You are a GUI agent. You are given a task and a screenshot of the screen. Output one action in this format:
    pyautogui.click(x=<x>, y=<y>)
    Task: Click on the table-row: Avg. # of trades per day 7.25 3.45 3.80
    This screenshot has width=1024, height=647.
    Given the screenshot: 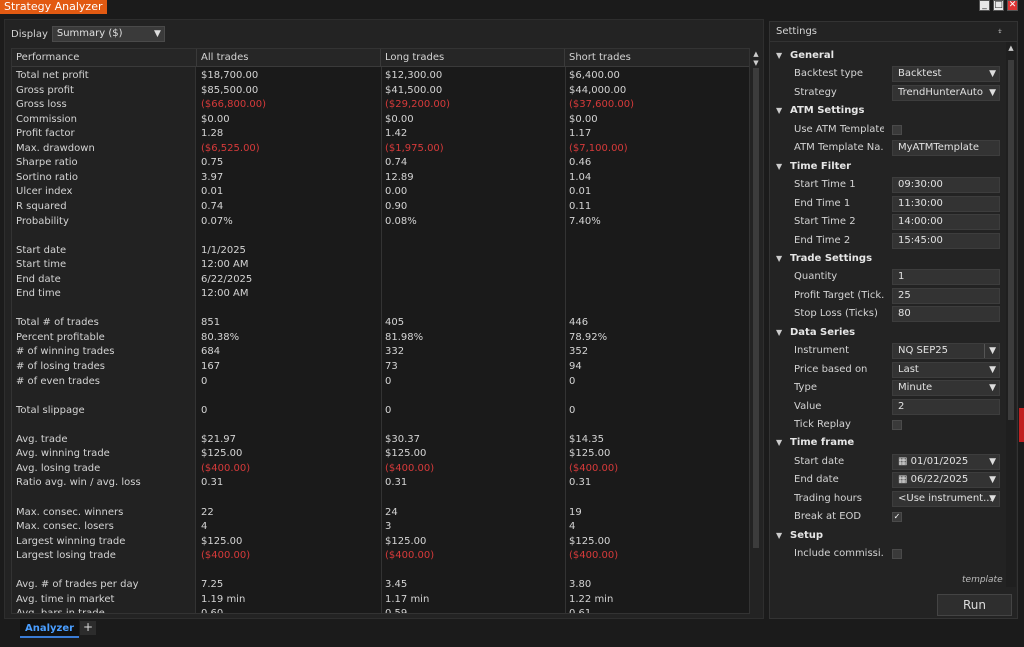 What is the action you would take?
    pyautogui.click(x=380, y=585)
    